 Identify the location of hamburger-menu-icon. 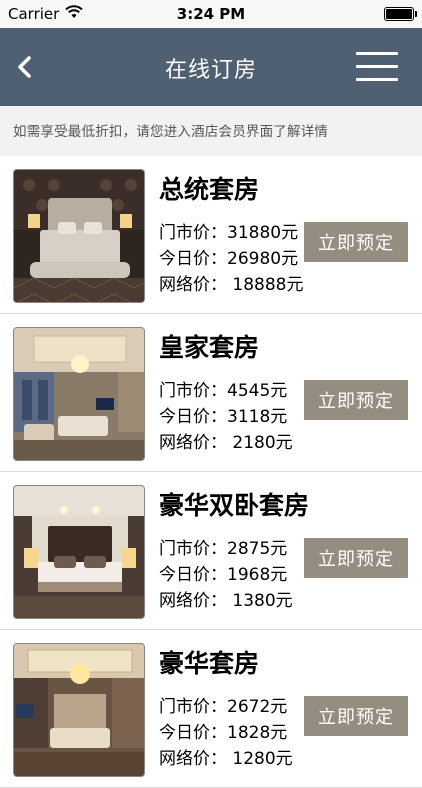
(377, 66).